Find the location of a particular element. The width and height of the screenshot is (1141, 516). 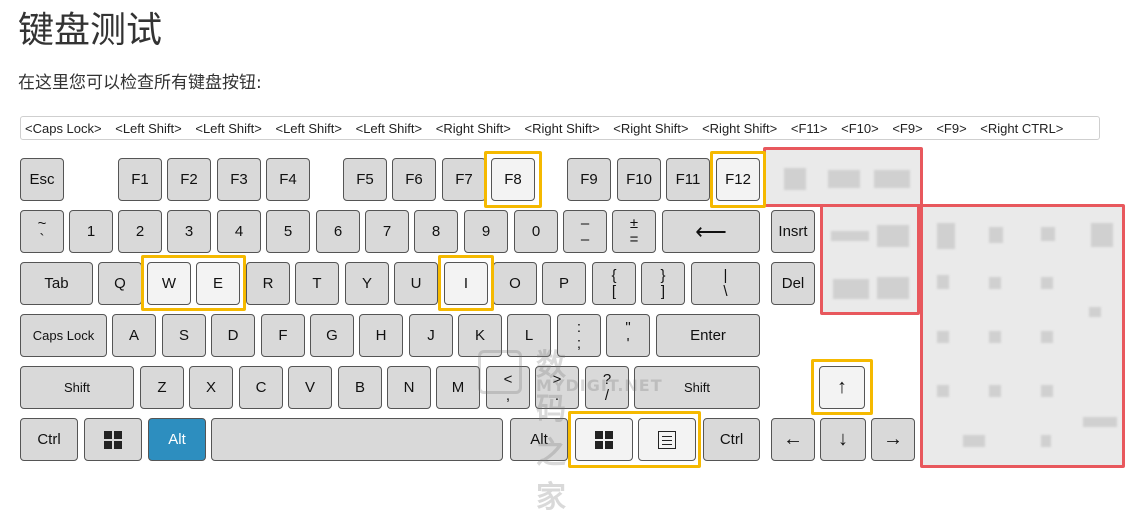

key-space is located at coordinates (357, 439).